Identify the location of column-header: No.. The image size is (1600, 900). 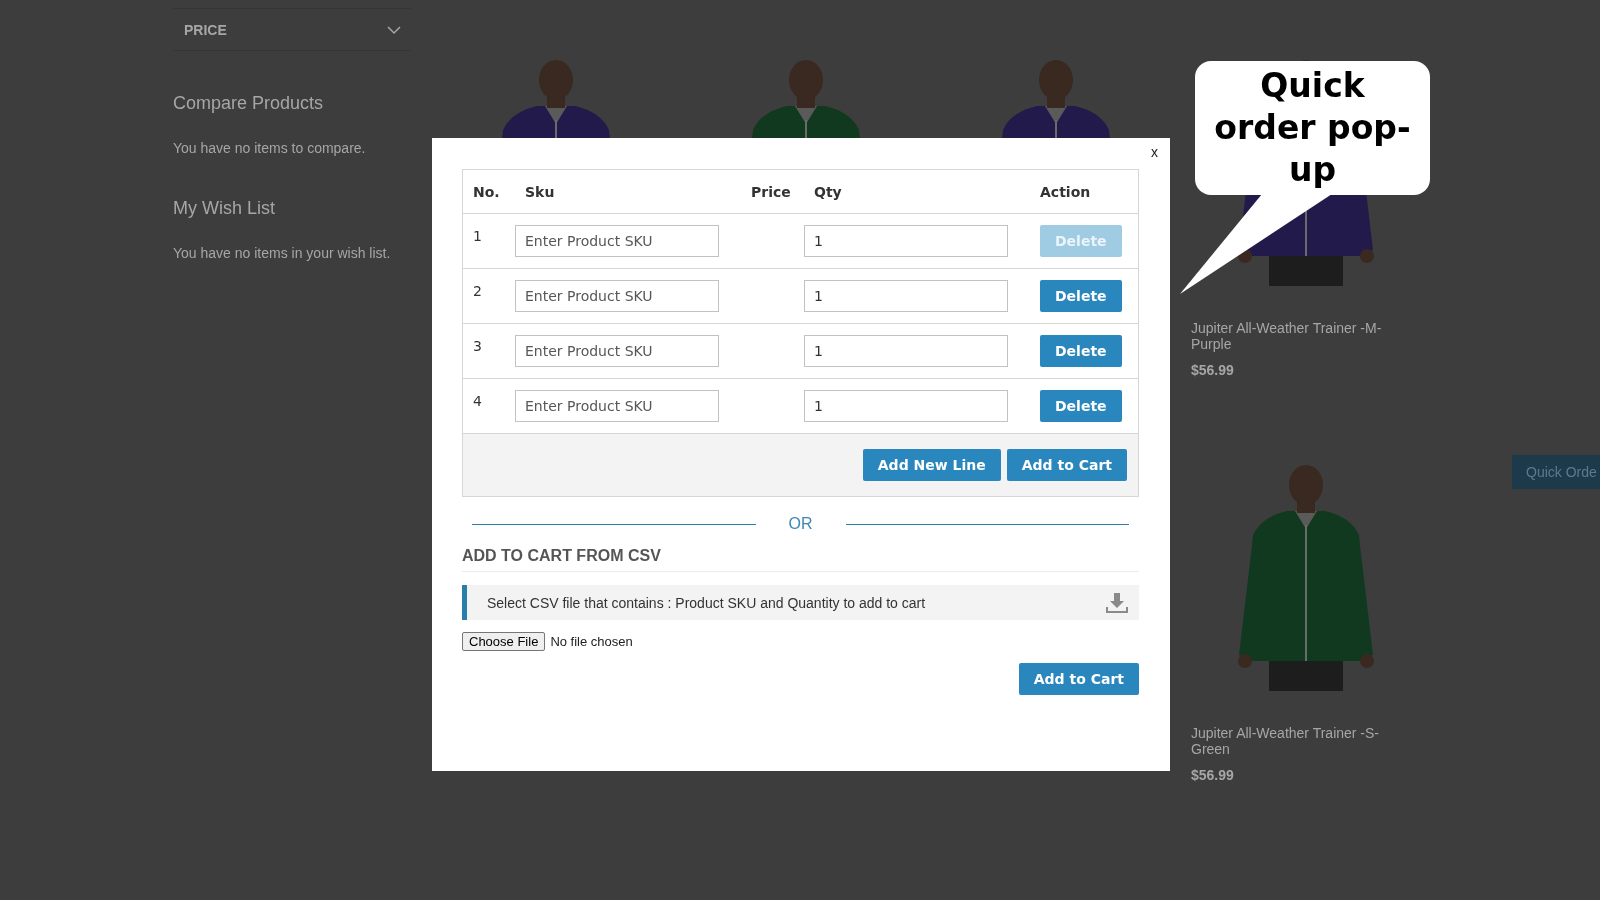
(486, 191).